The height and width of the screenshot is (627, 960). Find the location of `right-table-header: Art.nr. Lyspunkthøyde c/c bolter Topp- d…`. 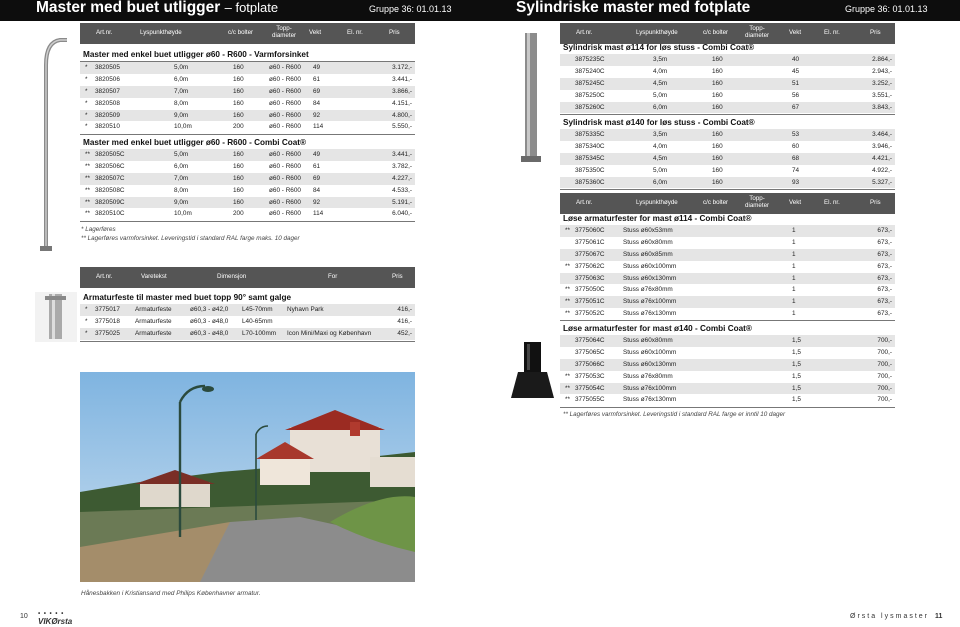

right-table-header: Art.nr. Lyspunkthøyde c/c bolter Topp- d… is located at coordinates (727, 33).